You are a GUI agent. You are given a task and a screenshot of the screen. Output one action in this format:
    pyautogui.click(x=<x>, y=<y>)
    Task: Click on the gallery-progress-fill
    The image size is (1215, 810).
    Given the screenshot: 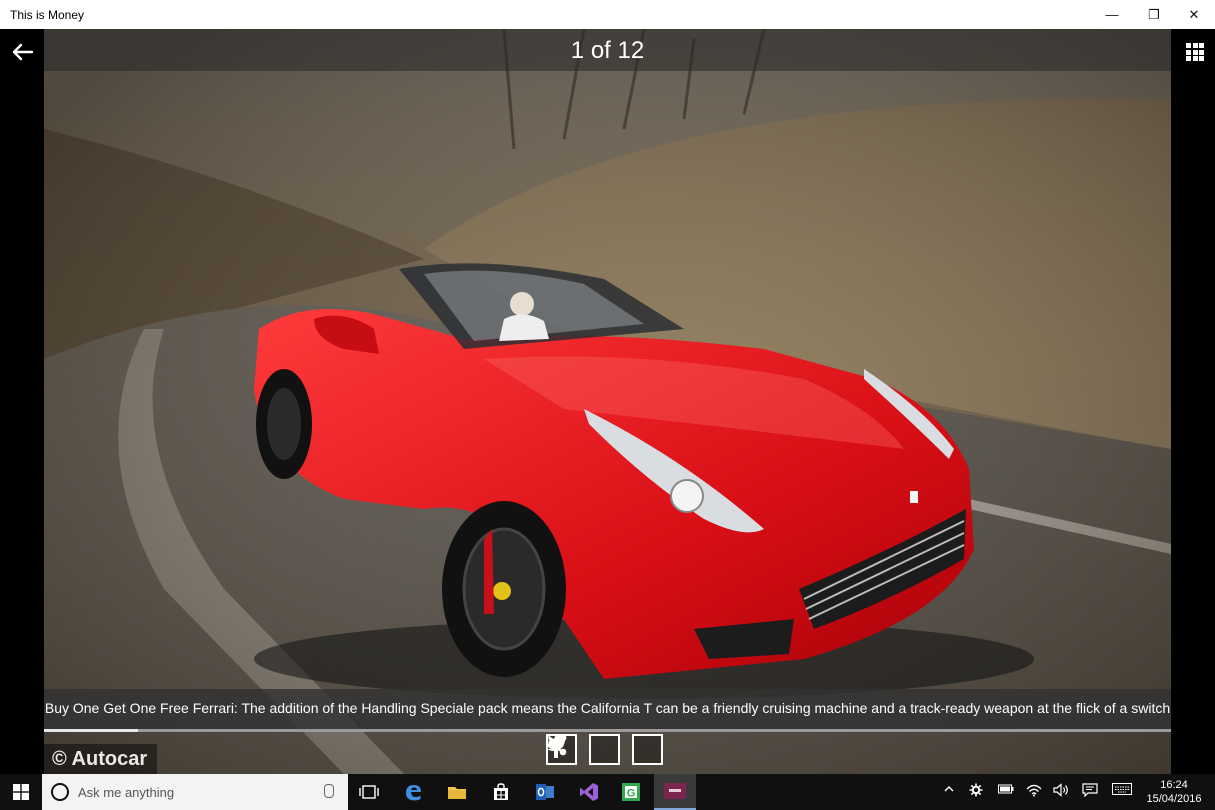 What is the action you would take?
    pyautogui.click(x=91, y=730)
    